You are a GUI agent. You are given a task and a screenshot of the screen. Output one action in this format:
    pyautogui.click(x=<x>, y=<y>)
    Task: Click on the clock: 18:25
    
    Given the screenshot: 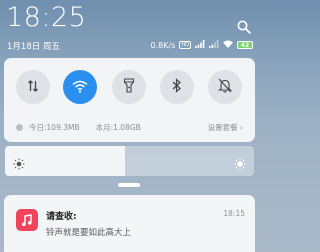 What is the action you would take?
    pyautogui.click(x=46, y=17)
    